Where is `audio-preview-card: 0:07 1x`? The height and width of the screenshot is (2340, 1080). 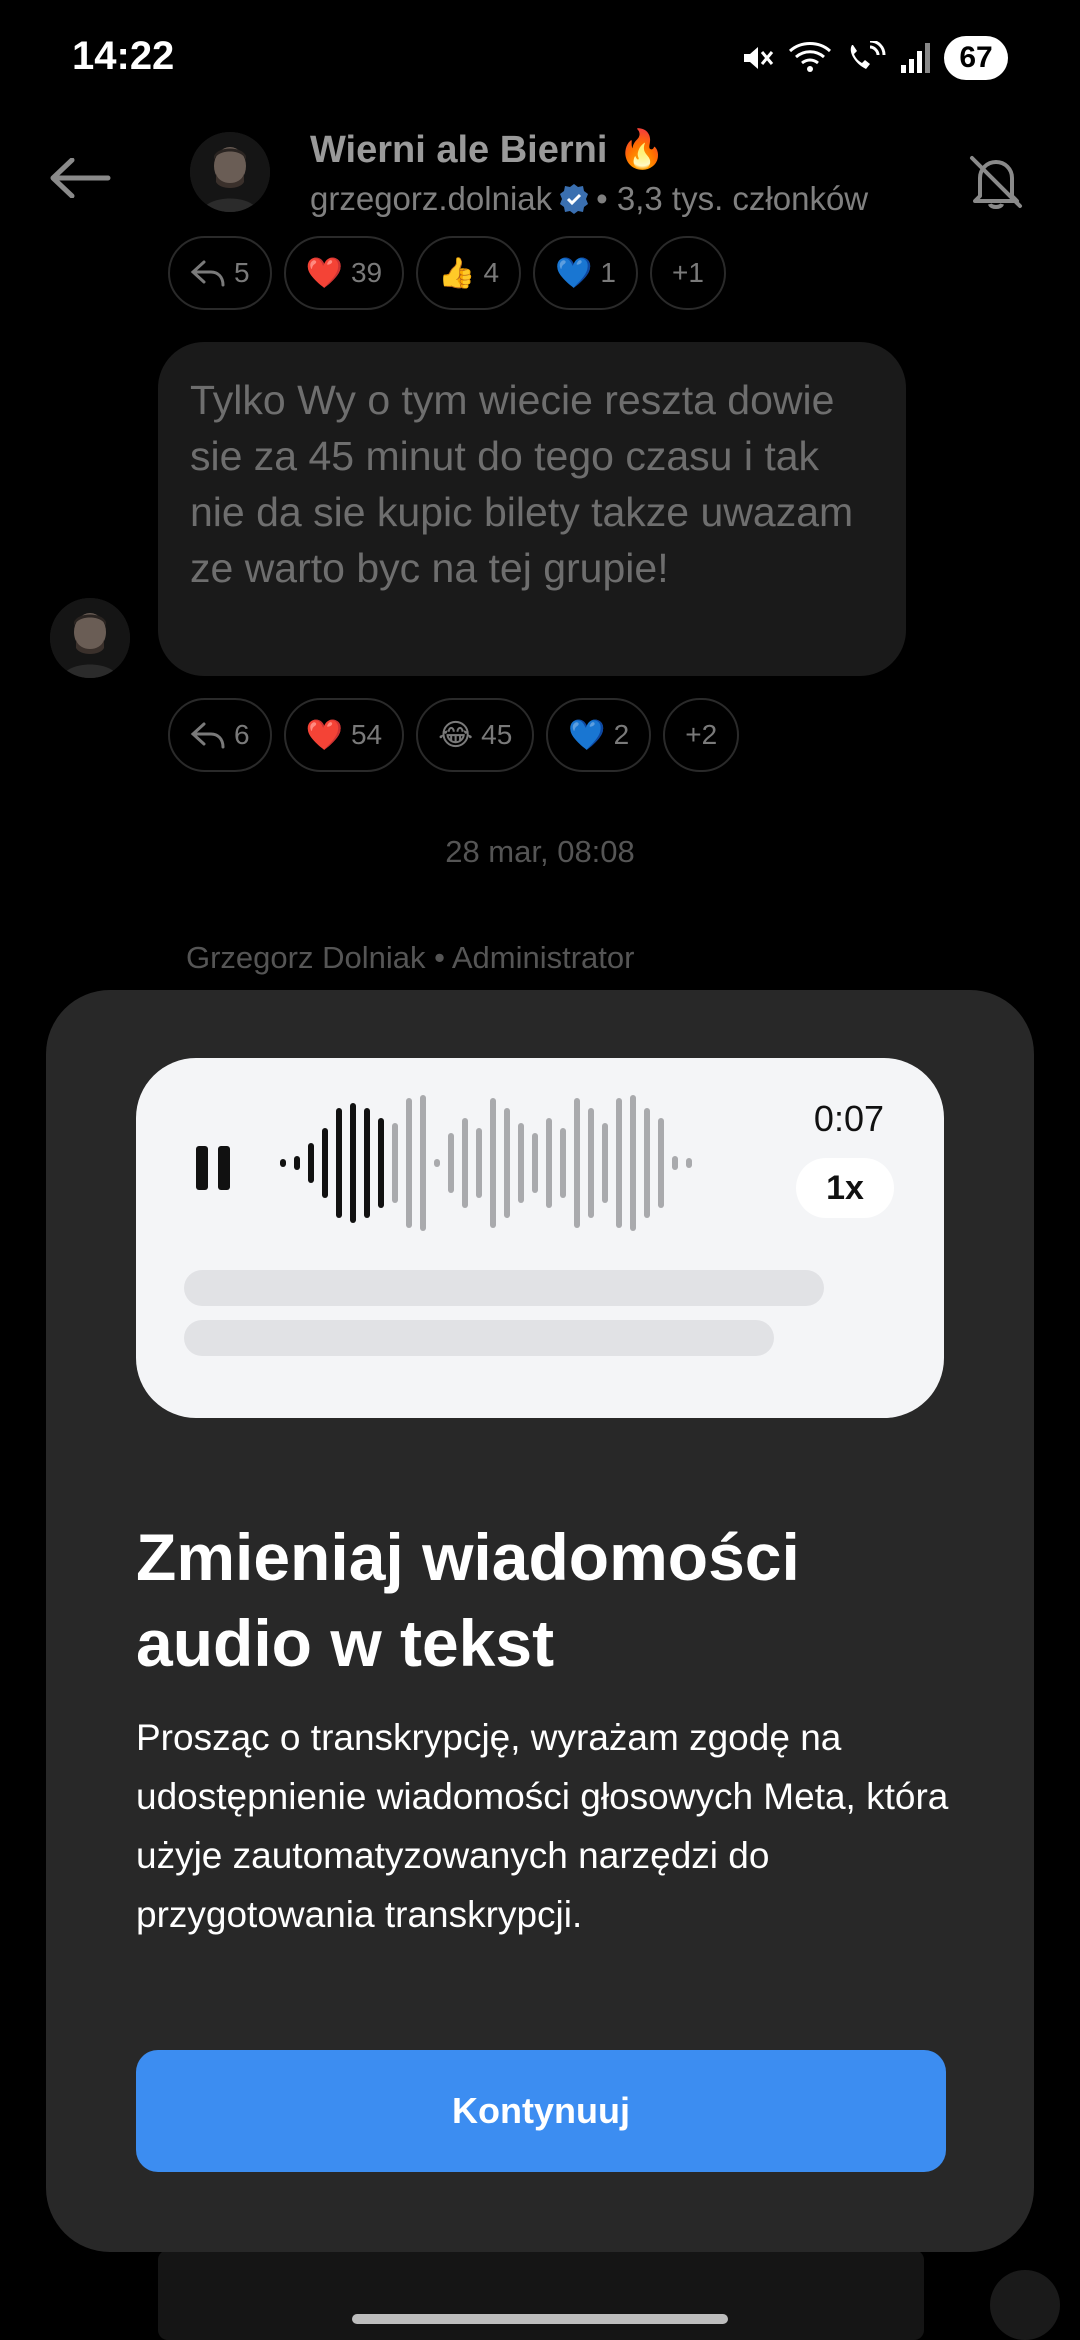 audio-preview-card: 0:07 1x is located at coordinates (540, 1238).